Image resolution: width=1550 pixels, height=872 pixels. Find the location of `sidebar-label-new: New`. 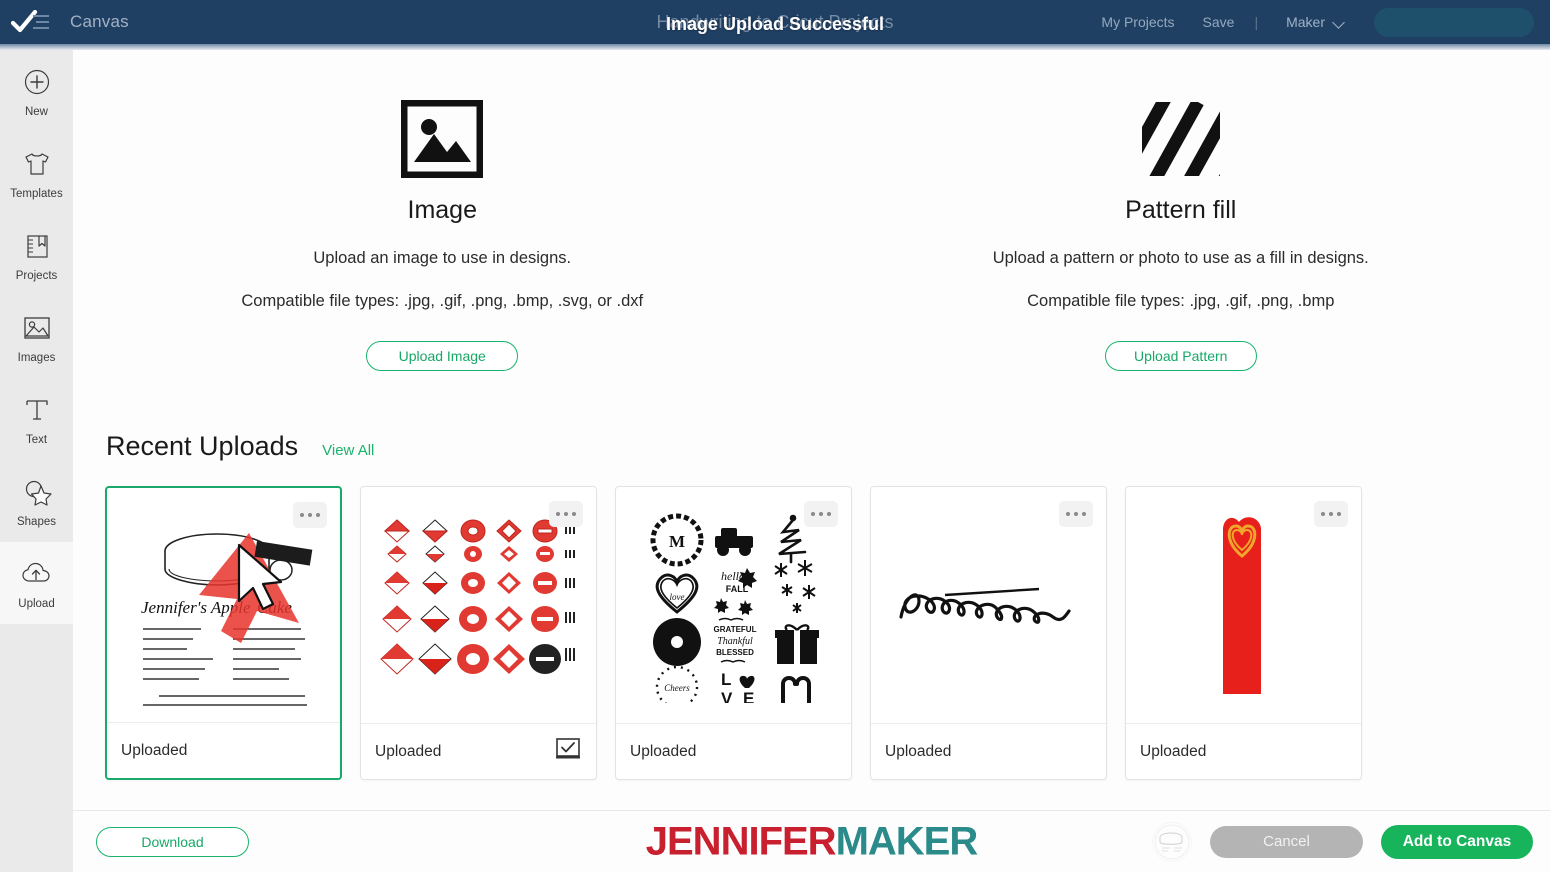

sidebar-label-new: New is located at coordinates (36, 111).